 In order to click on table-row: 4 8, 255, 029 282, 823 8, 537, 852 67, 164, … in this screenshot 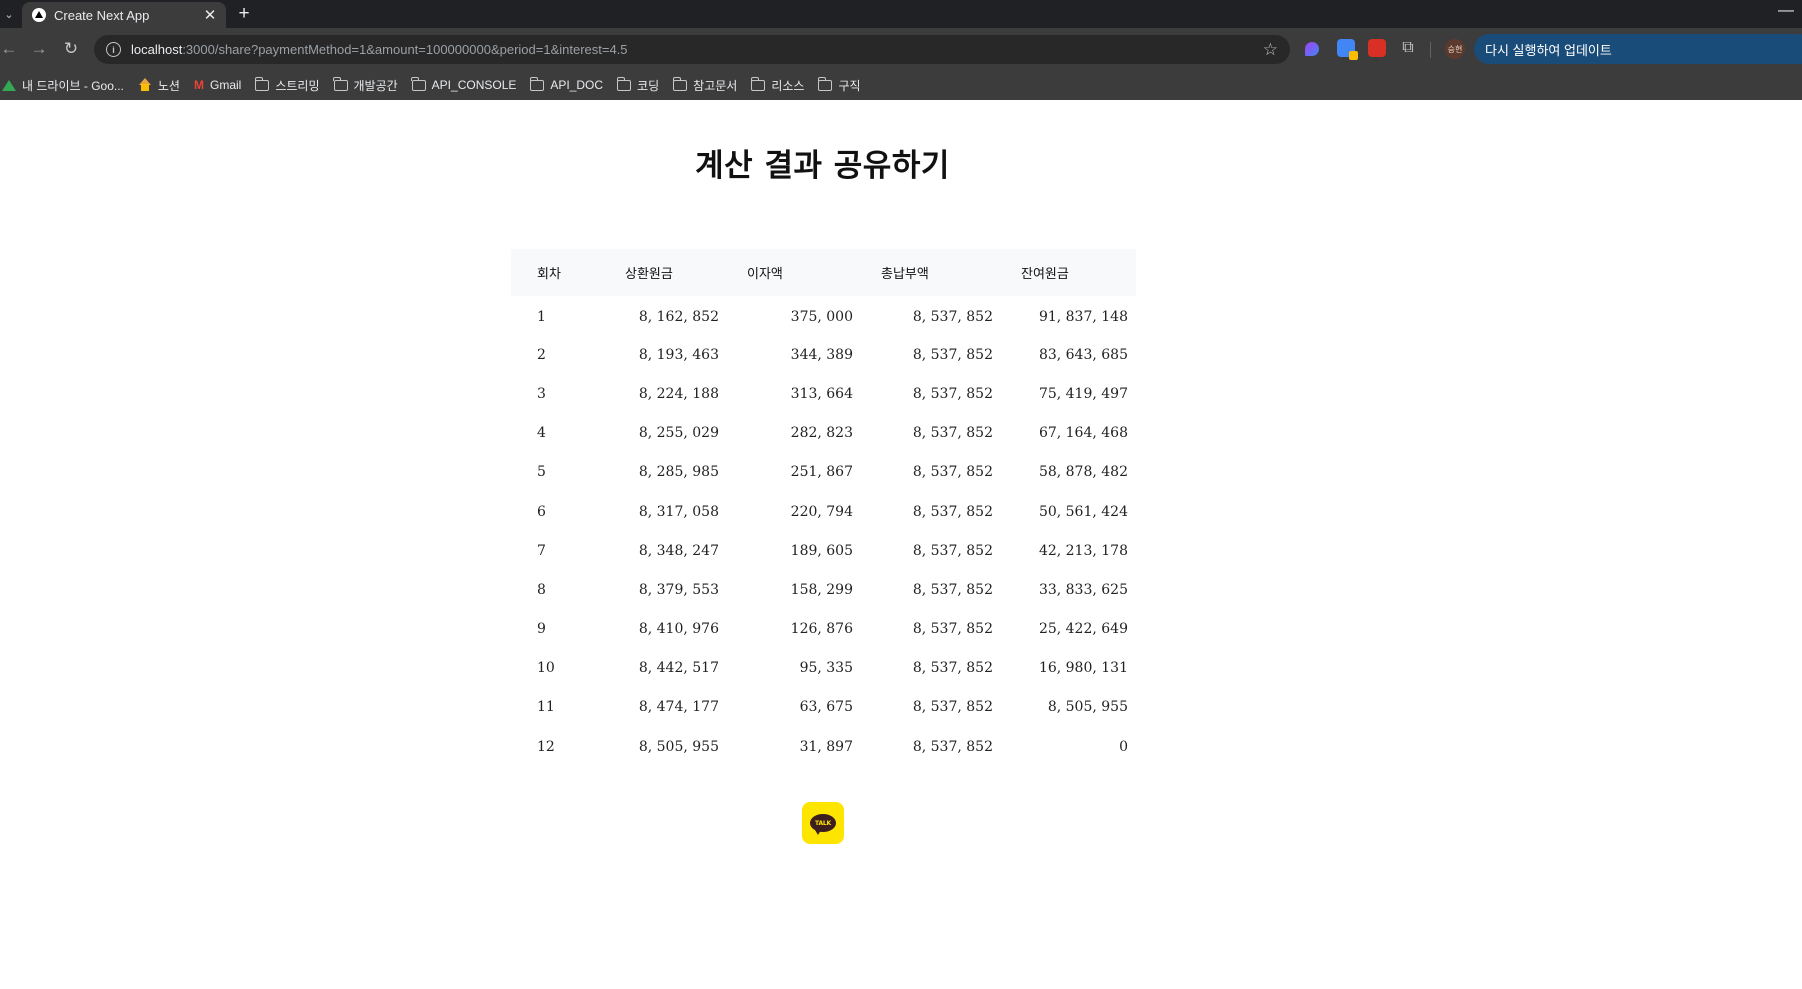, I will do `click(823, 433)`.